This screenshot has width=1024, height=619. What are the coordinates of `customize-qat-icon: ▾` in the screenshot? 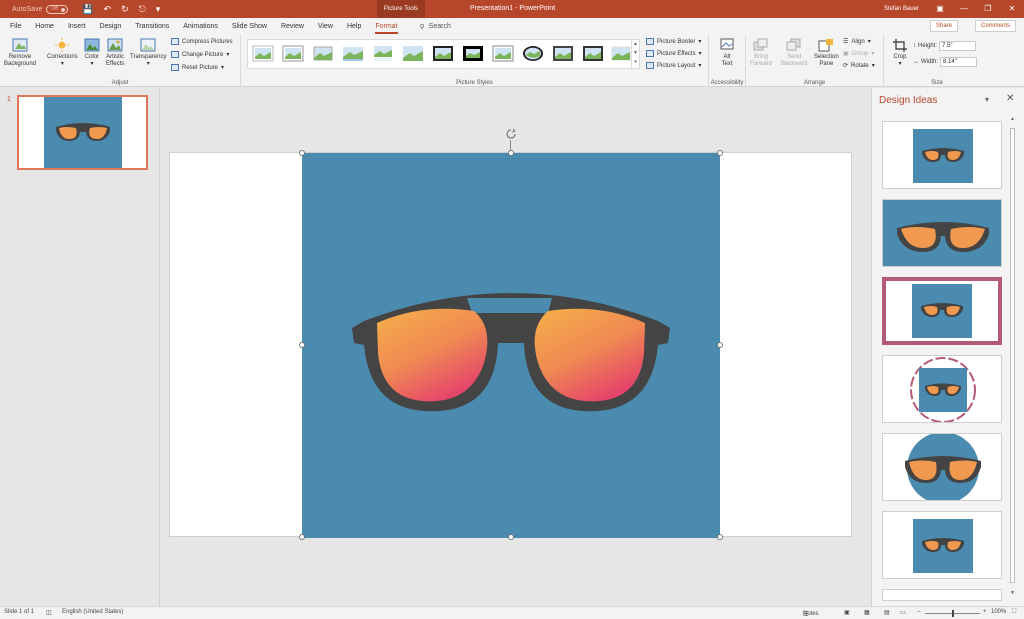 It's located at (158, 9).